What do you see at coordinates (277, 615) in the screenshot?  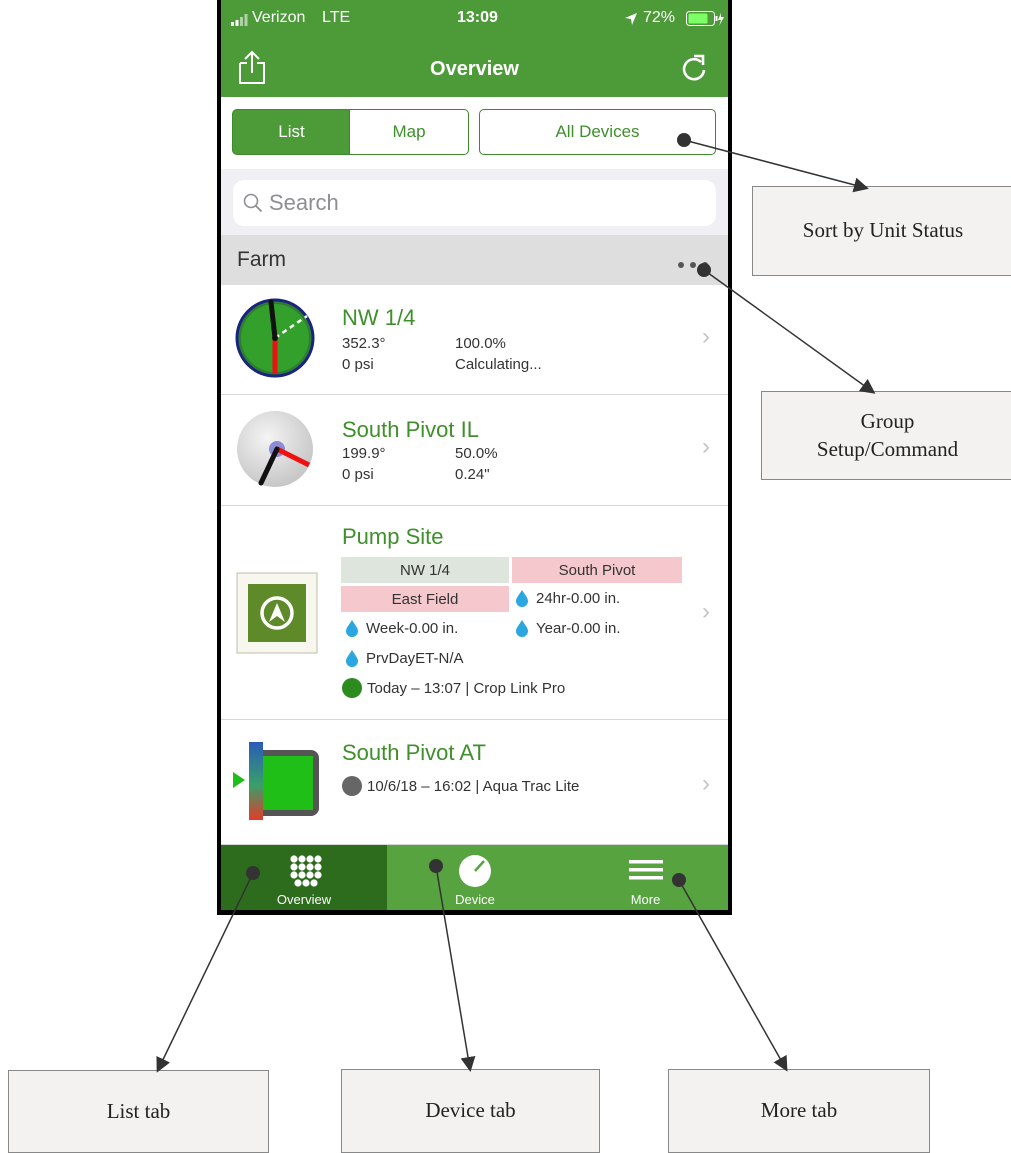 I see `crop-link-logo-icon` at bounding box center [277, 615].